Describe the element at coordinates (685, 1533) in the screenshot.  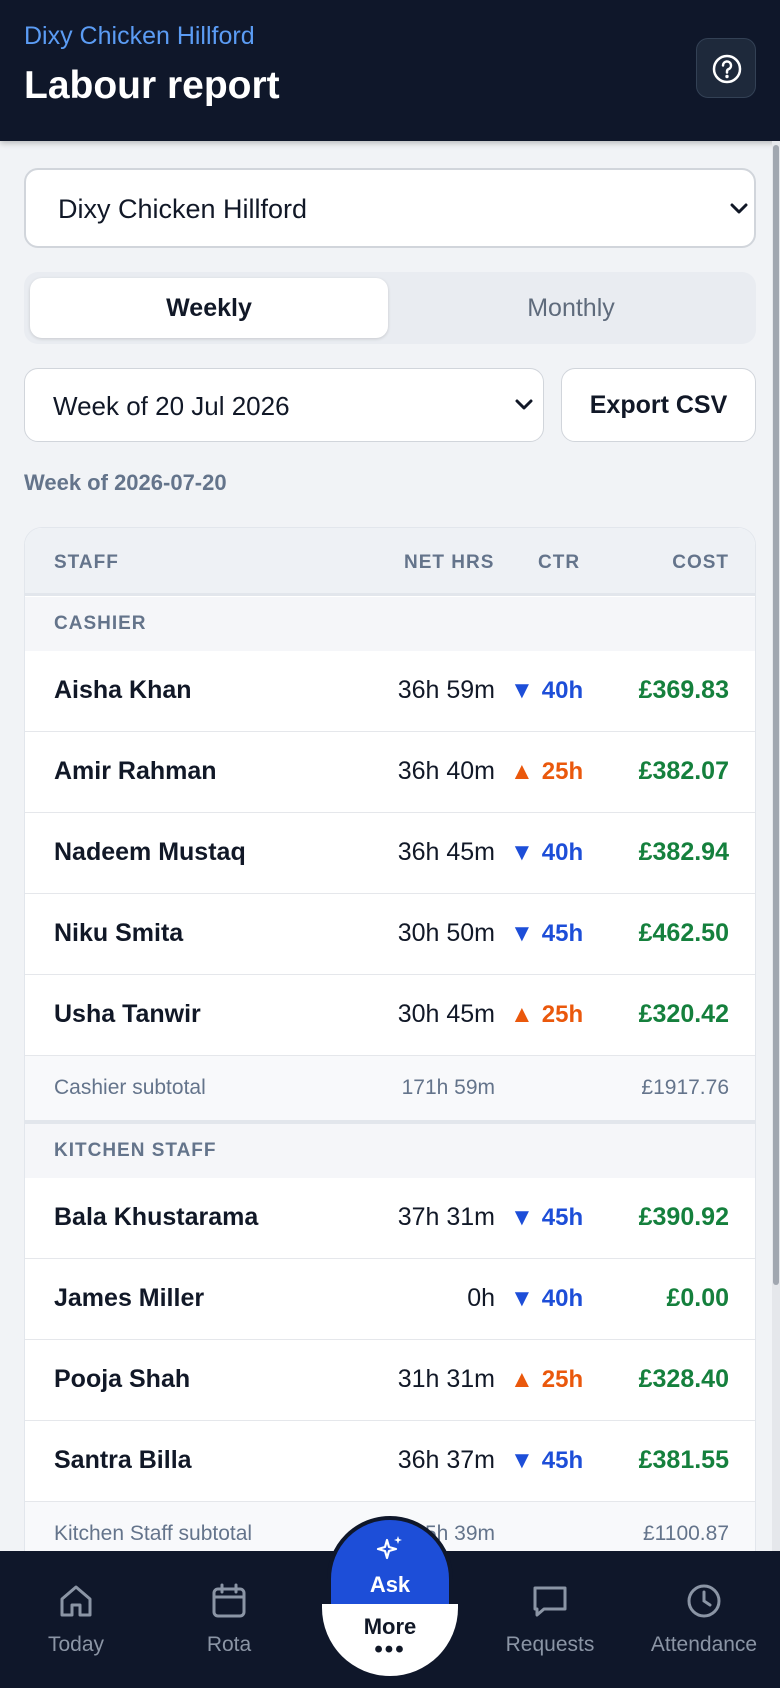
I see `subtotal-cost: £1100.87` at that location.